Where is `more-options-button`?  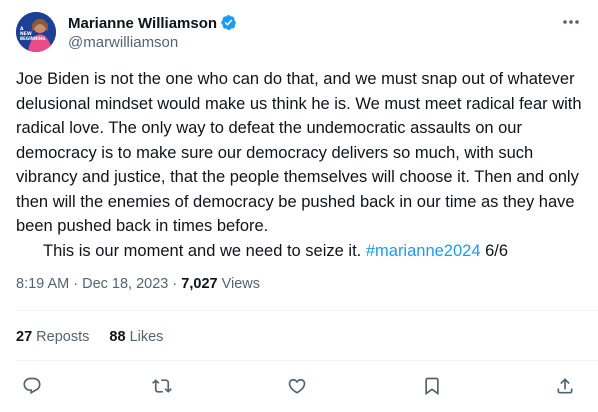
more-options-button is located at coordinates (571, 22).